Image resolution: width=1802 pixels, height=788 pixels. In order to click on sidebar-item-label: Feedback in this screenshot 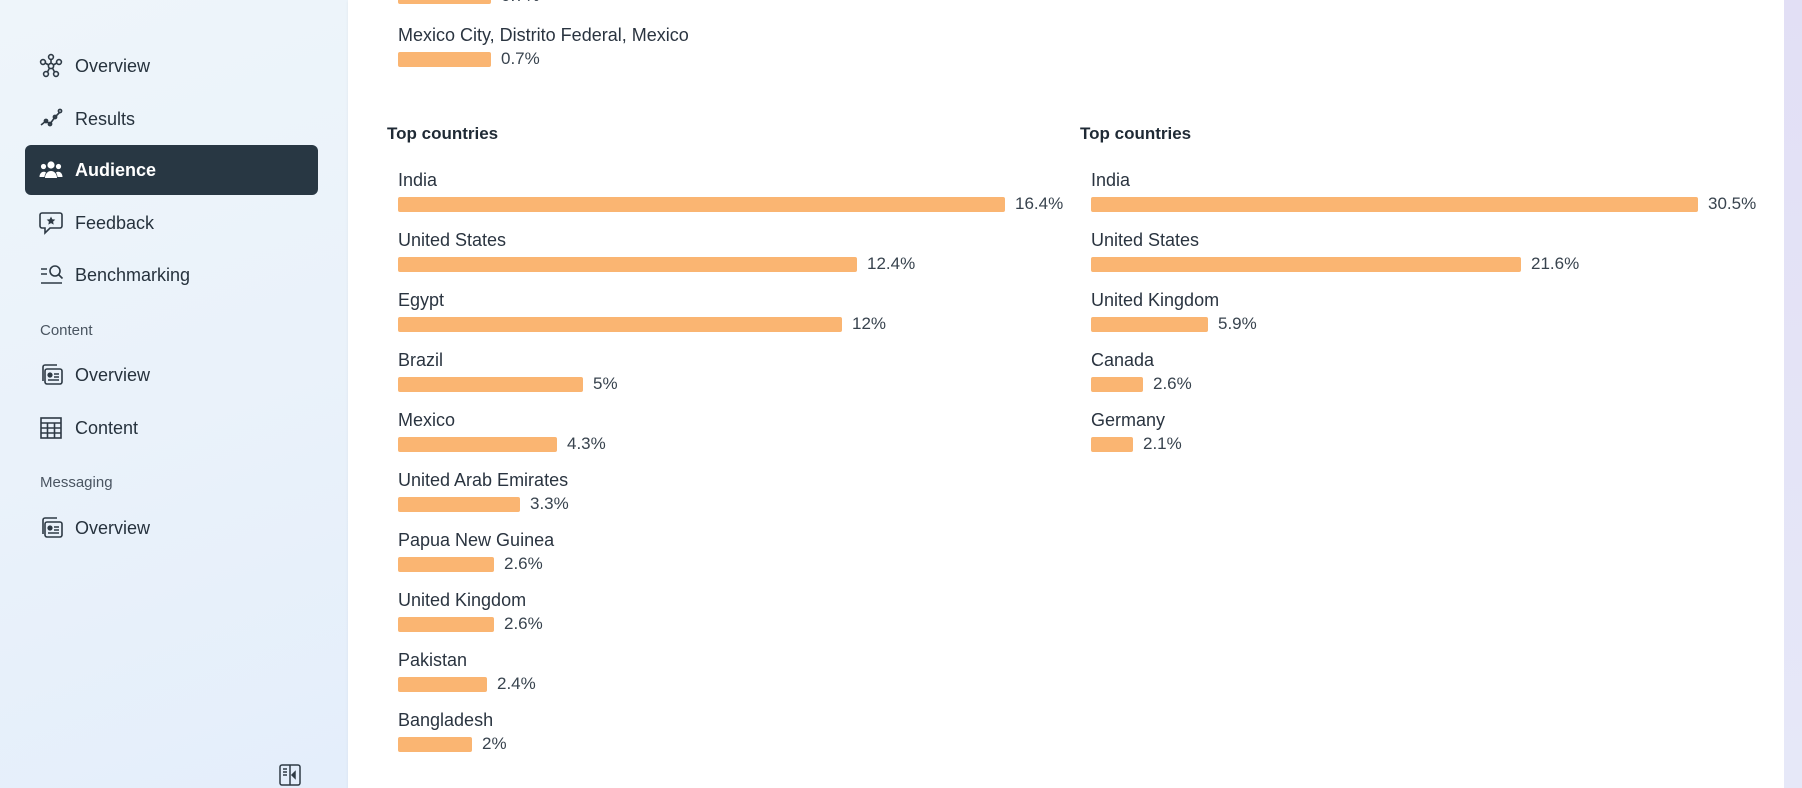, I will do `click(115, 222)`.